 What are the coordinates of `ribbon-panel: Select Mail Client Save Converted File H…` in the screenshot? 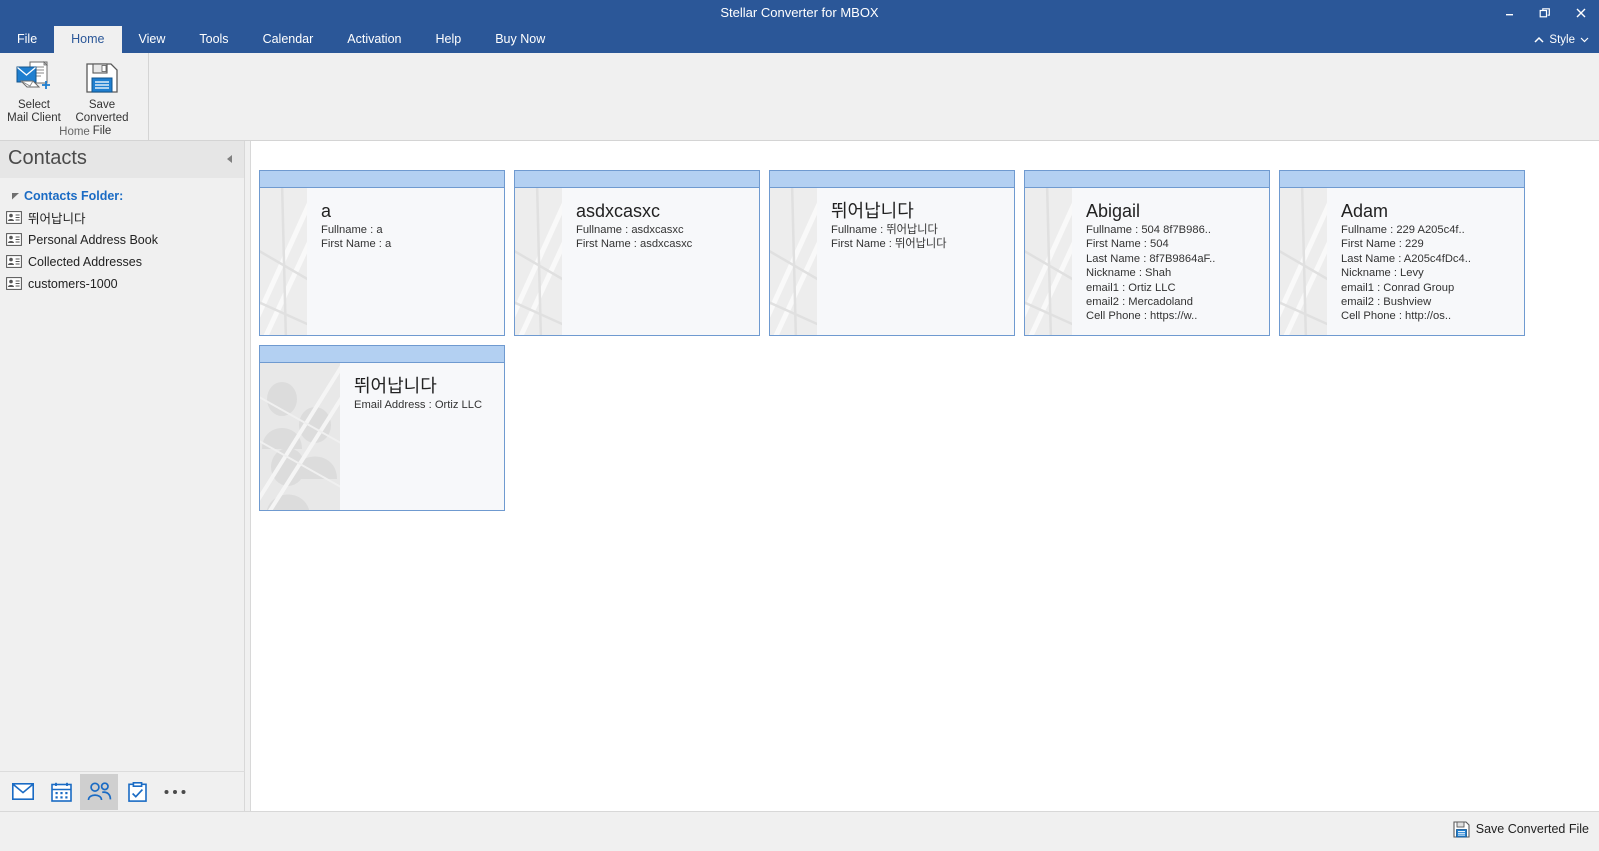 It's located at (799, 97).